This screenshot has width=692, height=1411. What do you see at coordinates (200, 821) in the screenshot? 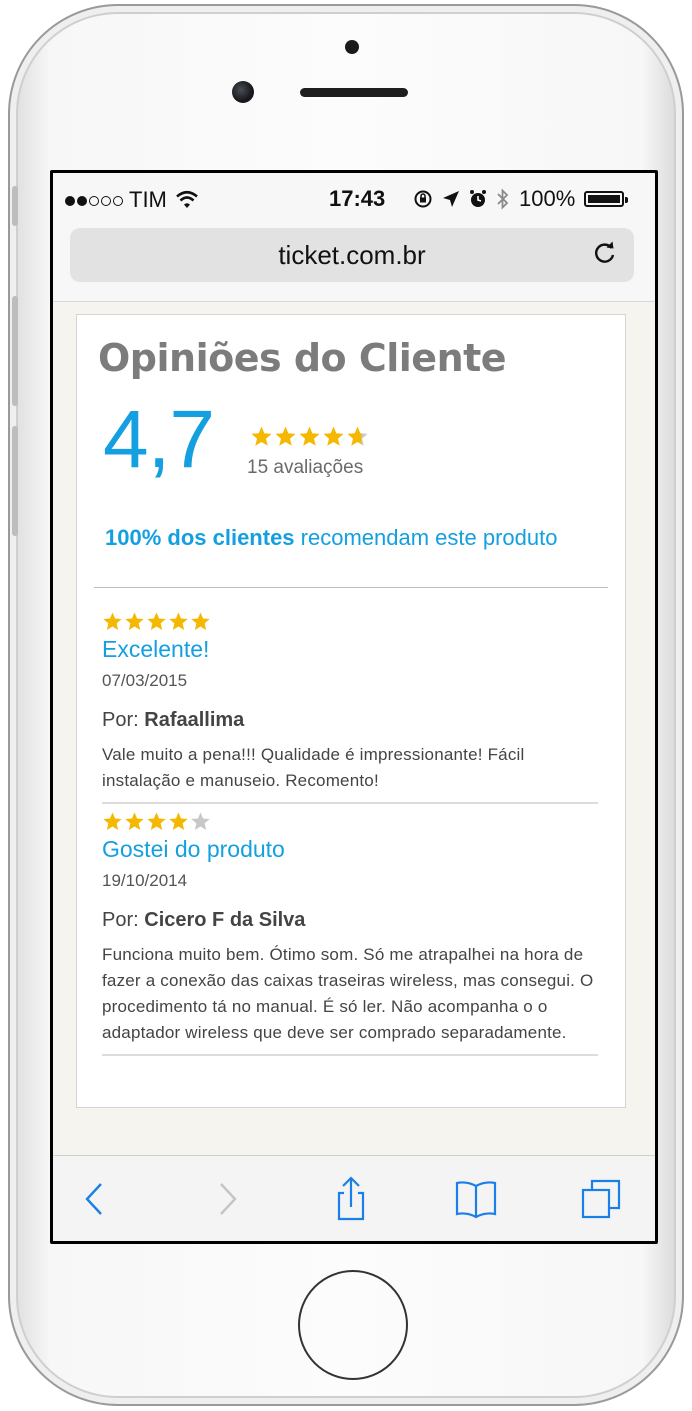
I see `star-empty-icon` at bounding box center [200, 821].